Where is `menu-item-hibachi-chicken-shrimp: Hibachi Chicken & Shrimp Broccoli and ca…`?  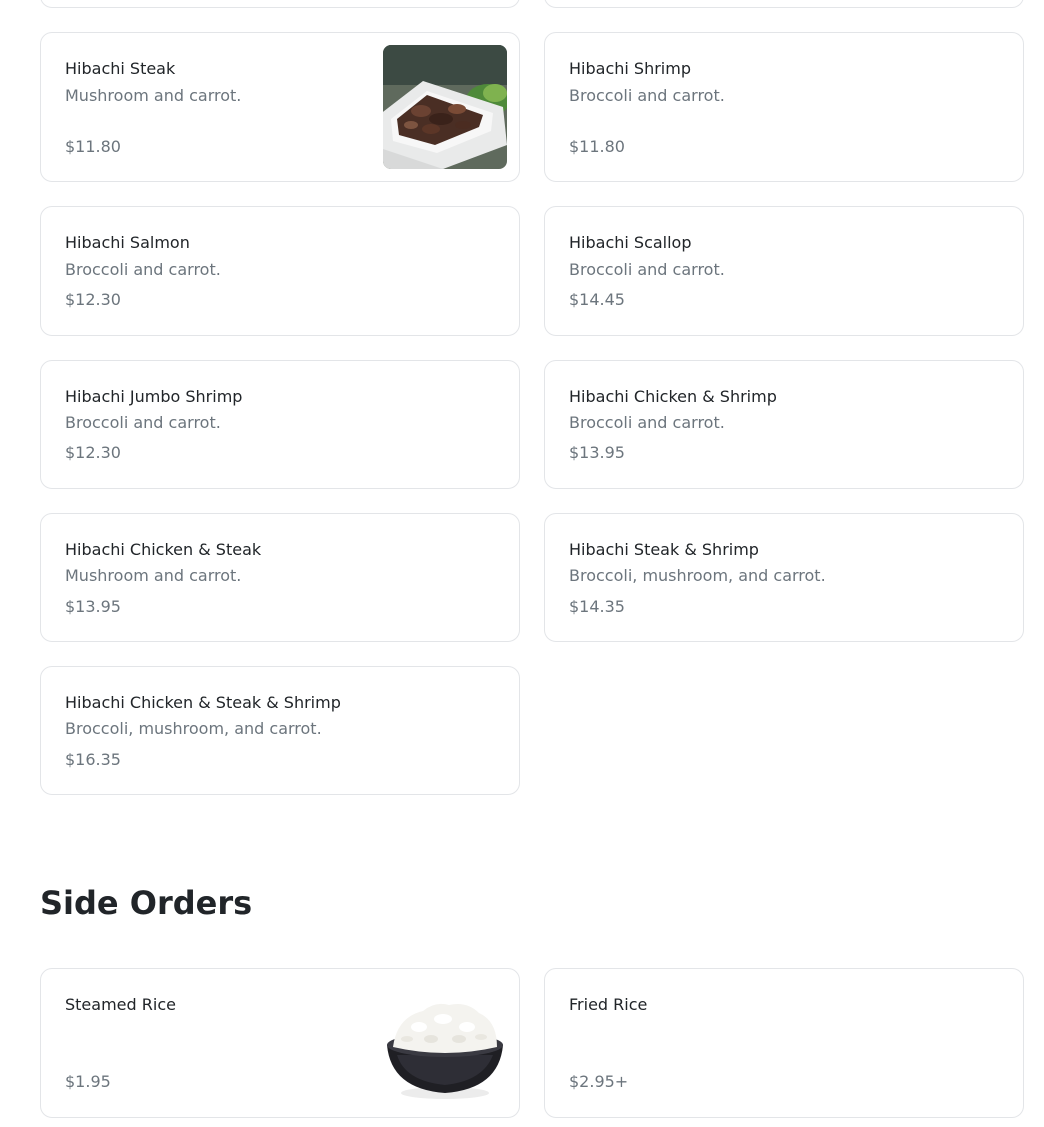 menu-item-hibachi-chicken-shrimp: Hibachi Chicken & Shrimp Broccoli and ca… is located at coordinates (784, 424).